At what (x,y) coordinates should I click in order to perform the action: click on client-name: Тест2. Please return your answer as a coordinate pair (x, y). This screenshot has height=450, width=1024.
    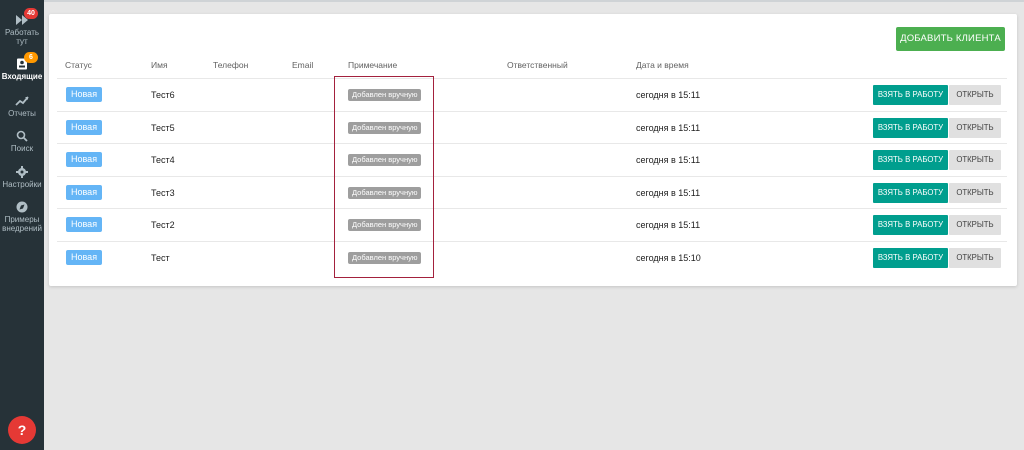
    Looking at the image, I should click on (163, 225).